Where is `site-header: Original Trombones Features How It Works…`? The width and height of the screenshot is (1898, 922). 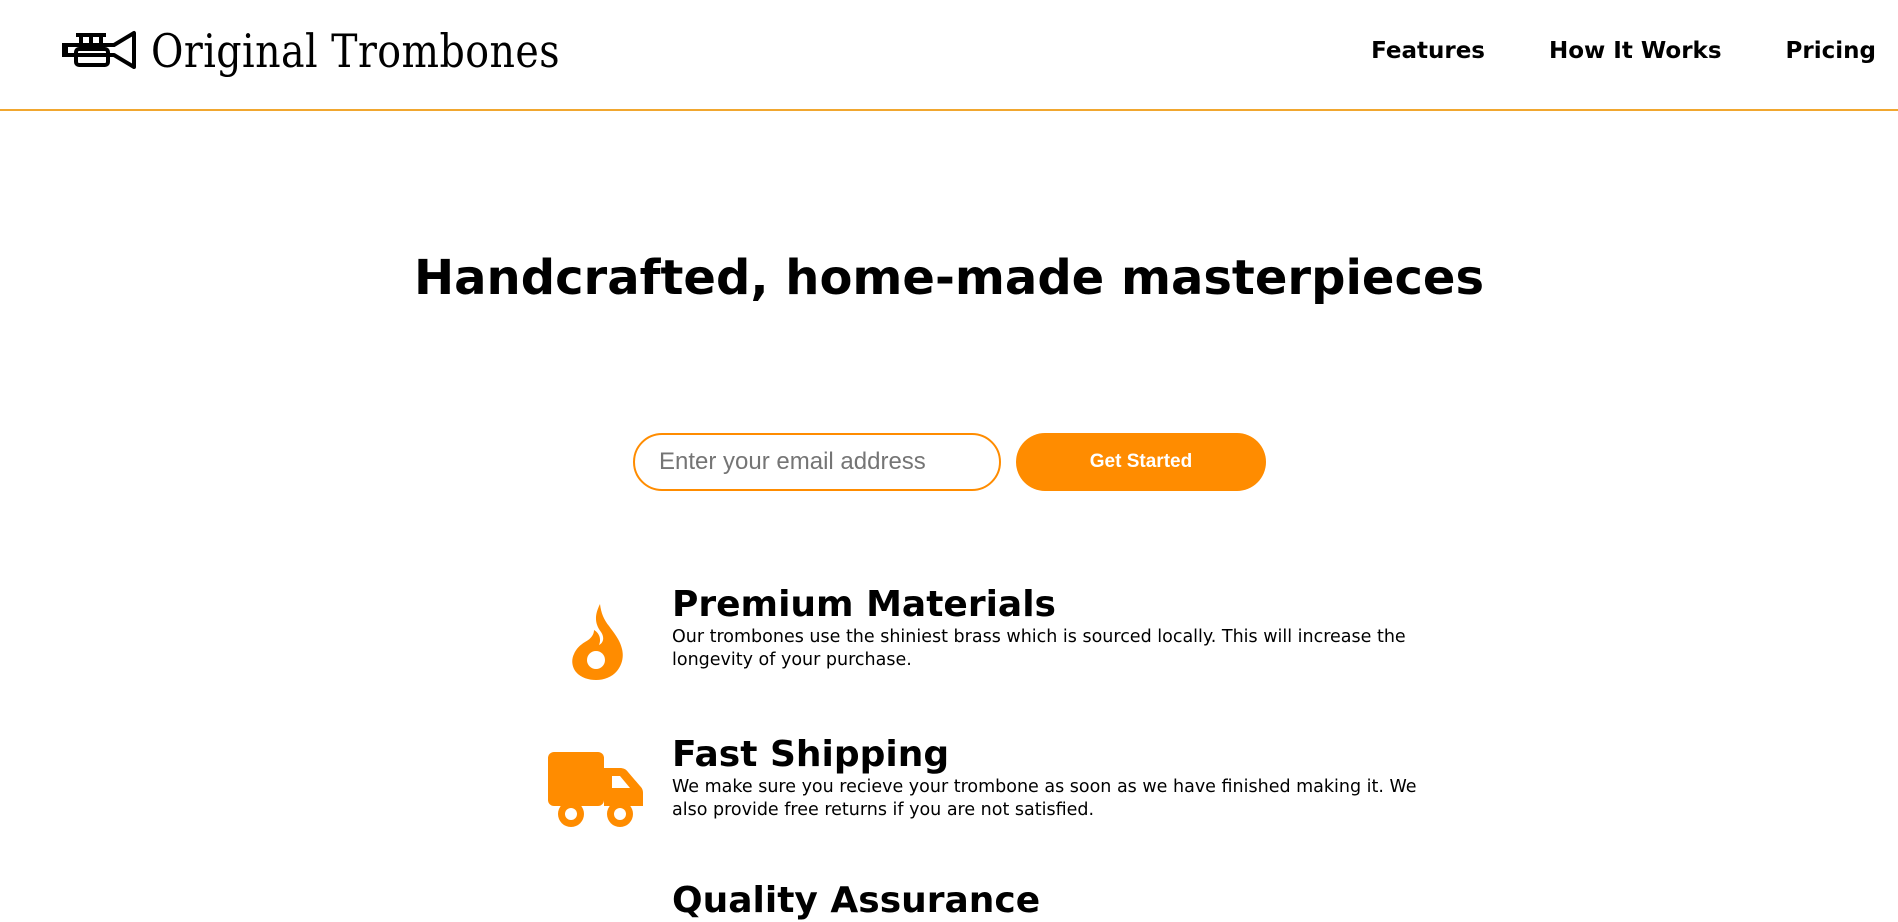 site-header: Original Trombones Features How It Works… is located at coordinates (949, 55).